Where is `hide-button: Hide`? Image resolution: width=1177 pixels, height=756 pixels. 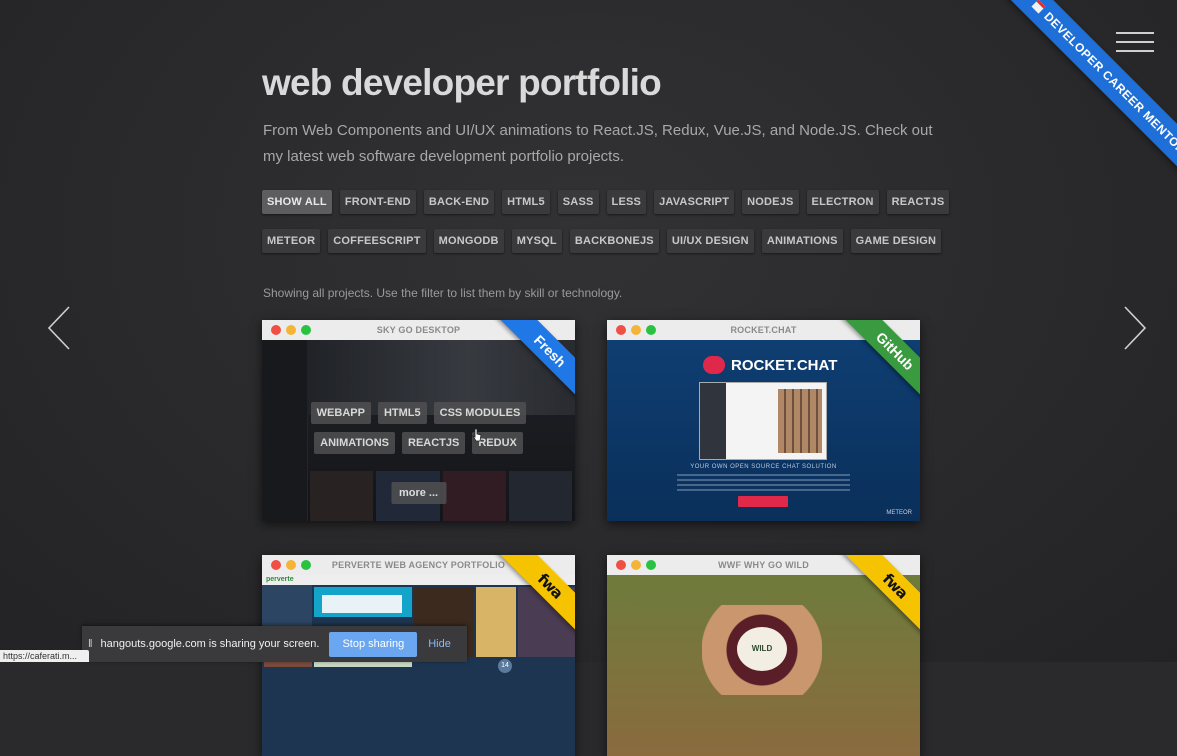
hide-button: Hide is located at coordinates (439, 644).